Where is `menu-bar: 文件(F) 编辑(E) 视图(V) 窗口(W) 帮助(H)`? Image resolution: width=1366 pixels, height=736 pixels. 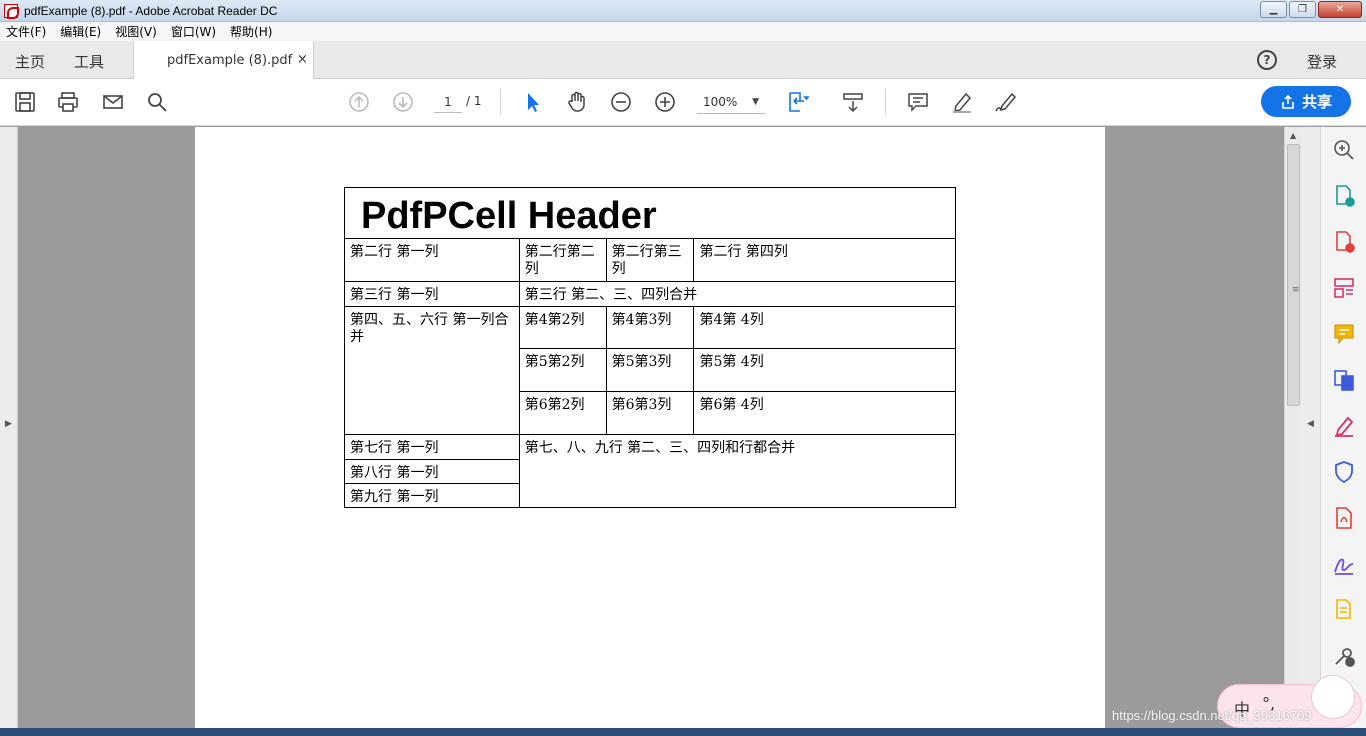 menu-bar: 文件(F) 编辑(E) 视图(V) 窗口(W) 帮助(H) is located at coordinates (683, 31).